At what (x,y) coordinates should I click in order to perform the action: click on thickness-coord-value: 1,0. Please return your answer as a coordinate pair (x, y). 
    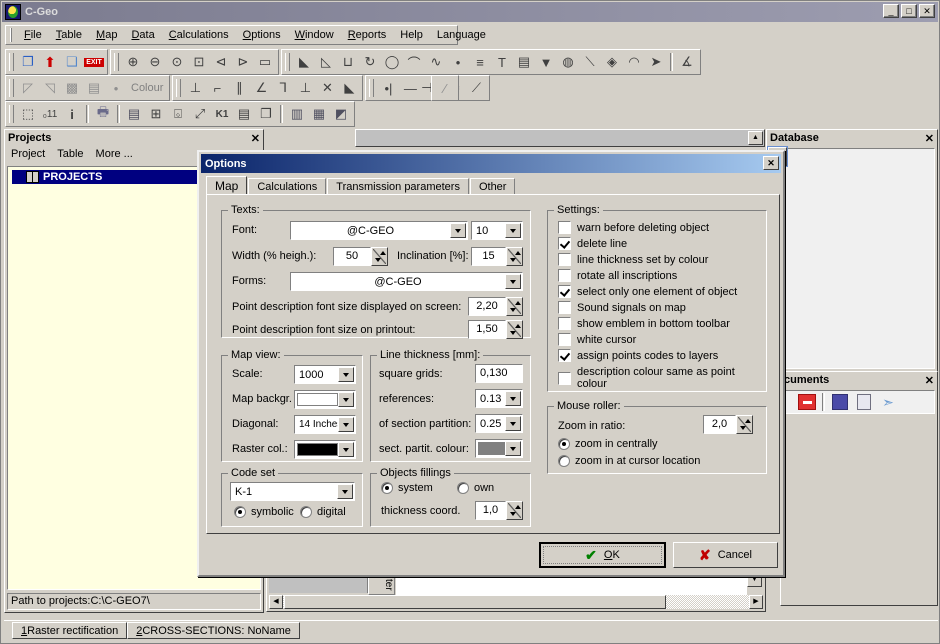
    Looking at the image, I should click on (490, 510).